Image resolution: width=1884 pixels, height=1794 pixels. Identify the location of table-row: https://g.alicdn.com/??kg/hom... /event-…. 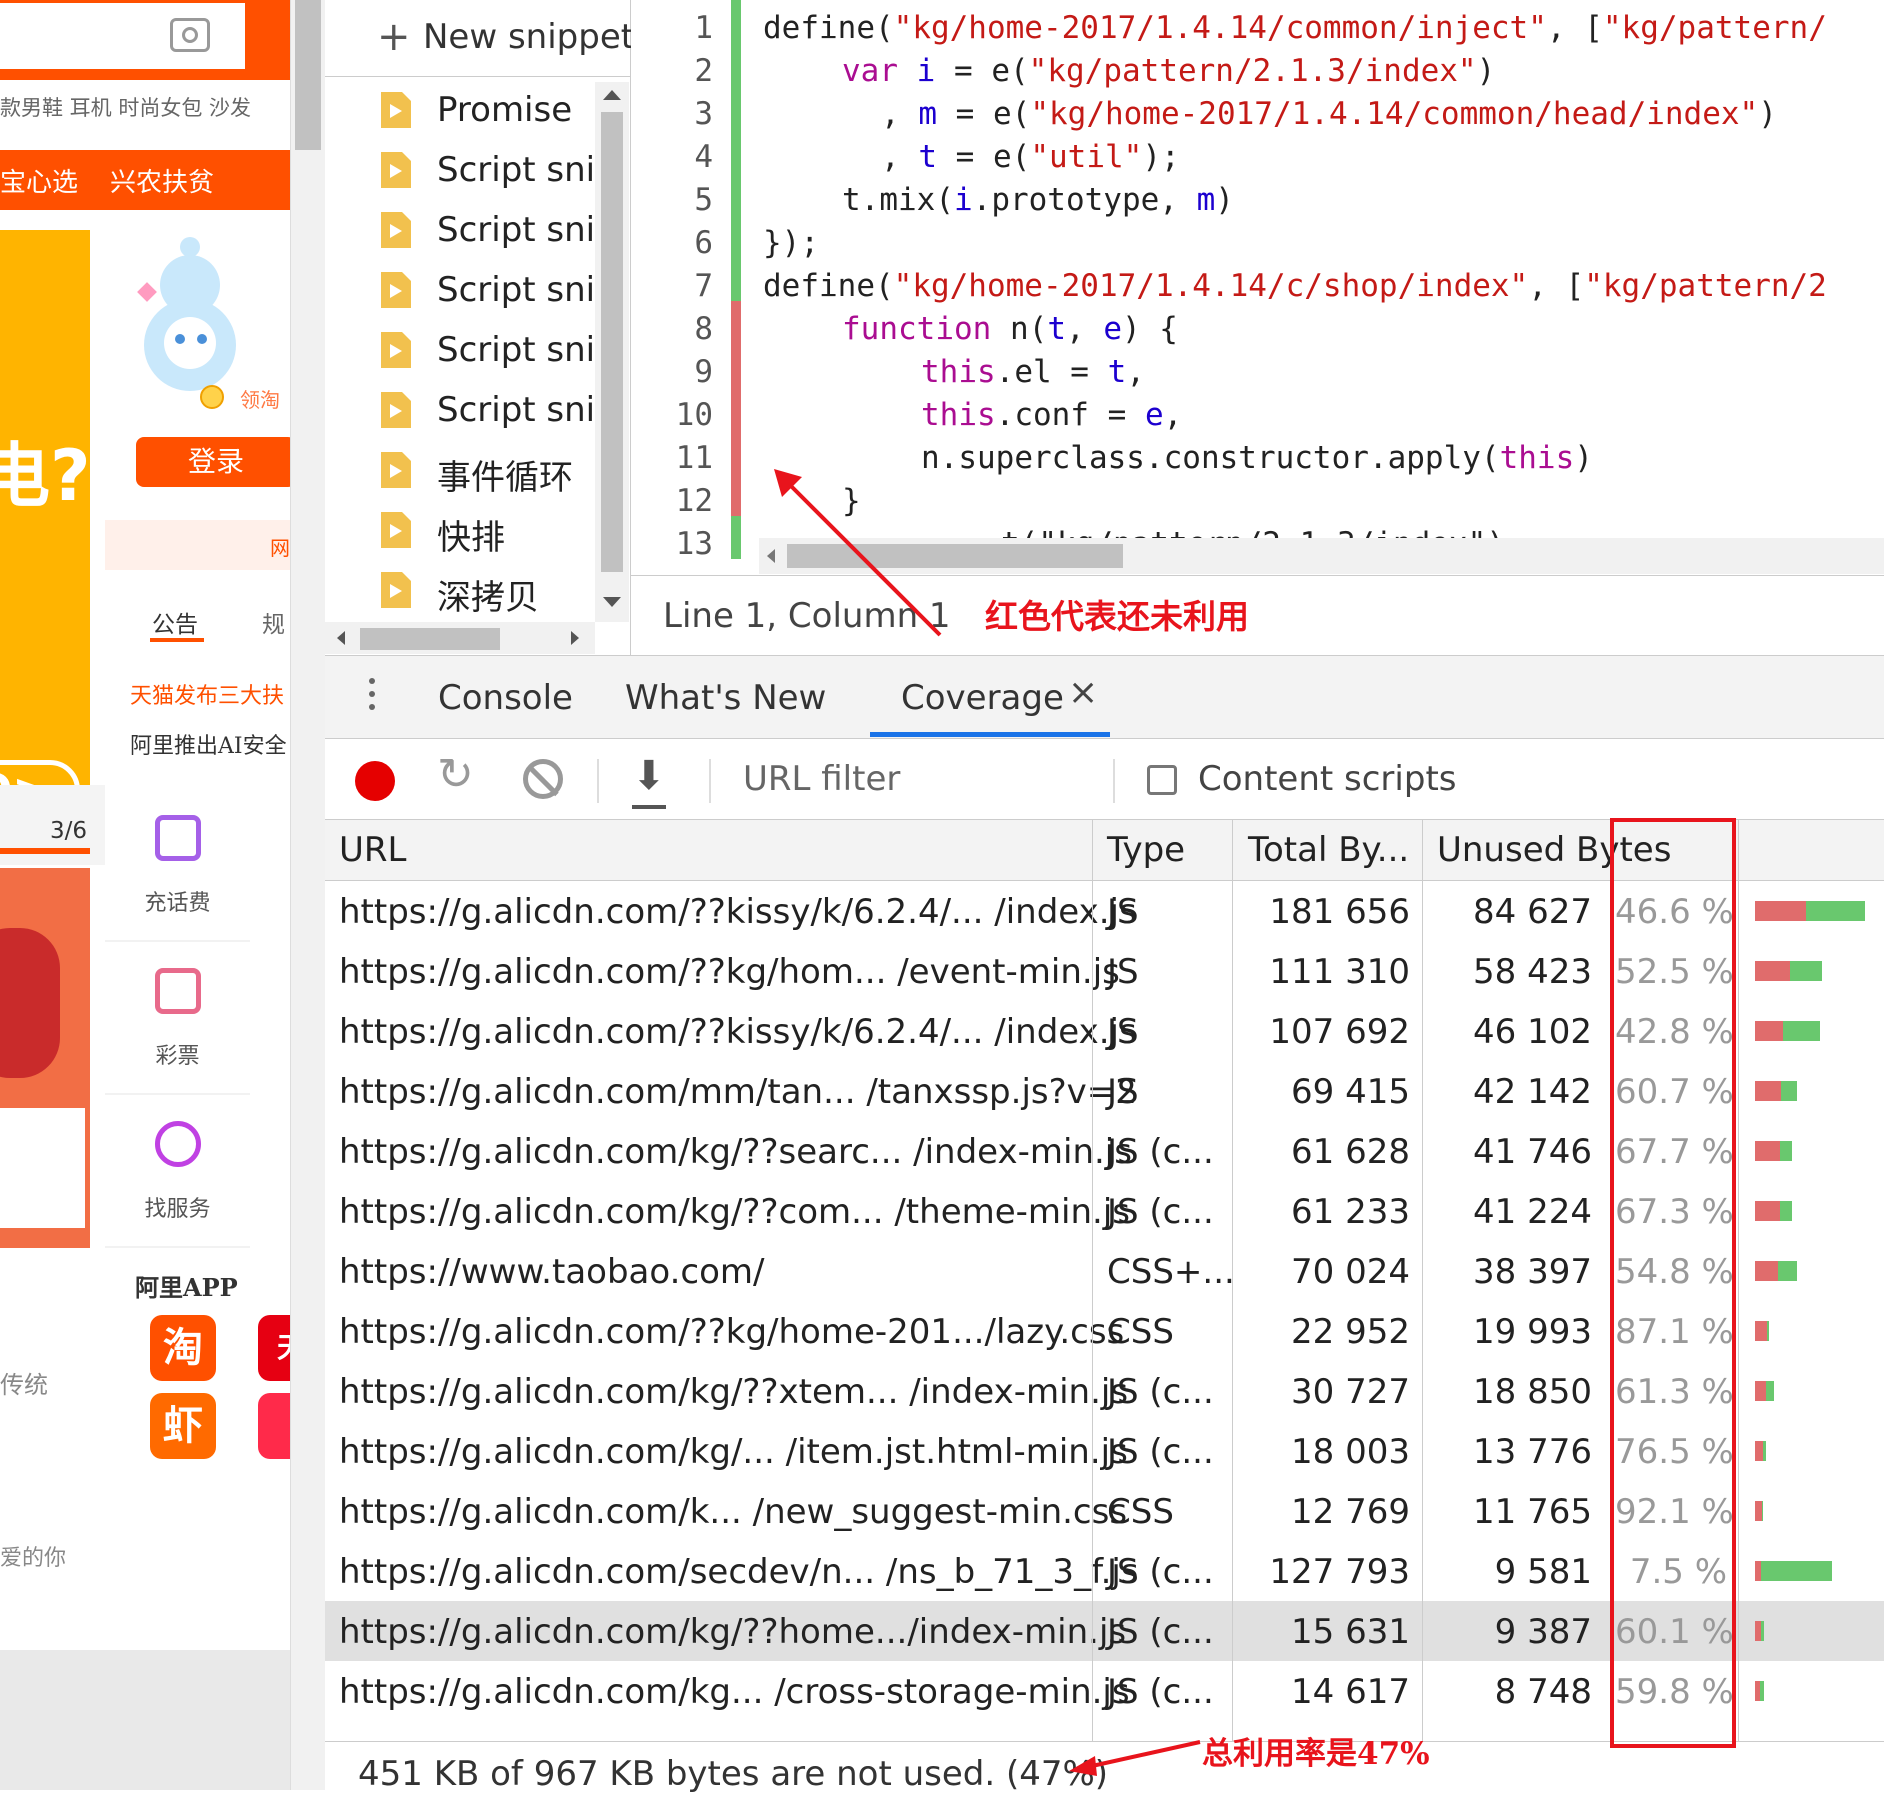
(1104, 971).